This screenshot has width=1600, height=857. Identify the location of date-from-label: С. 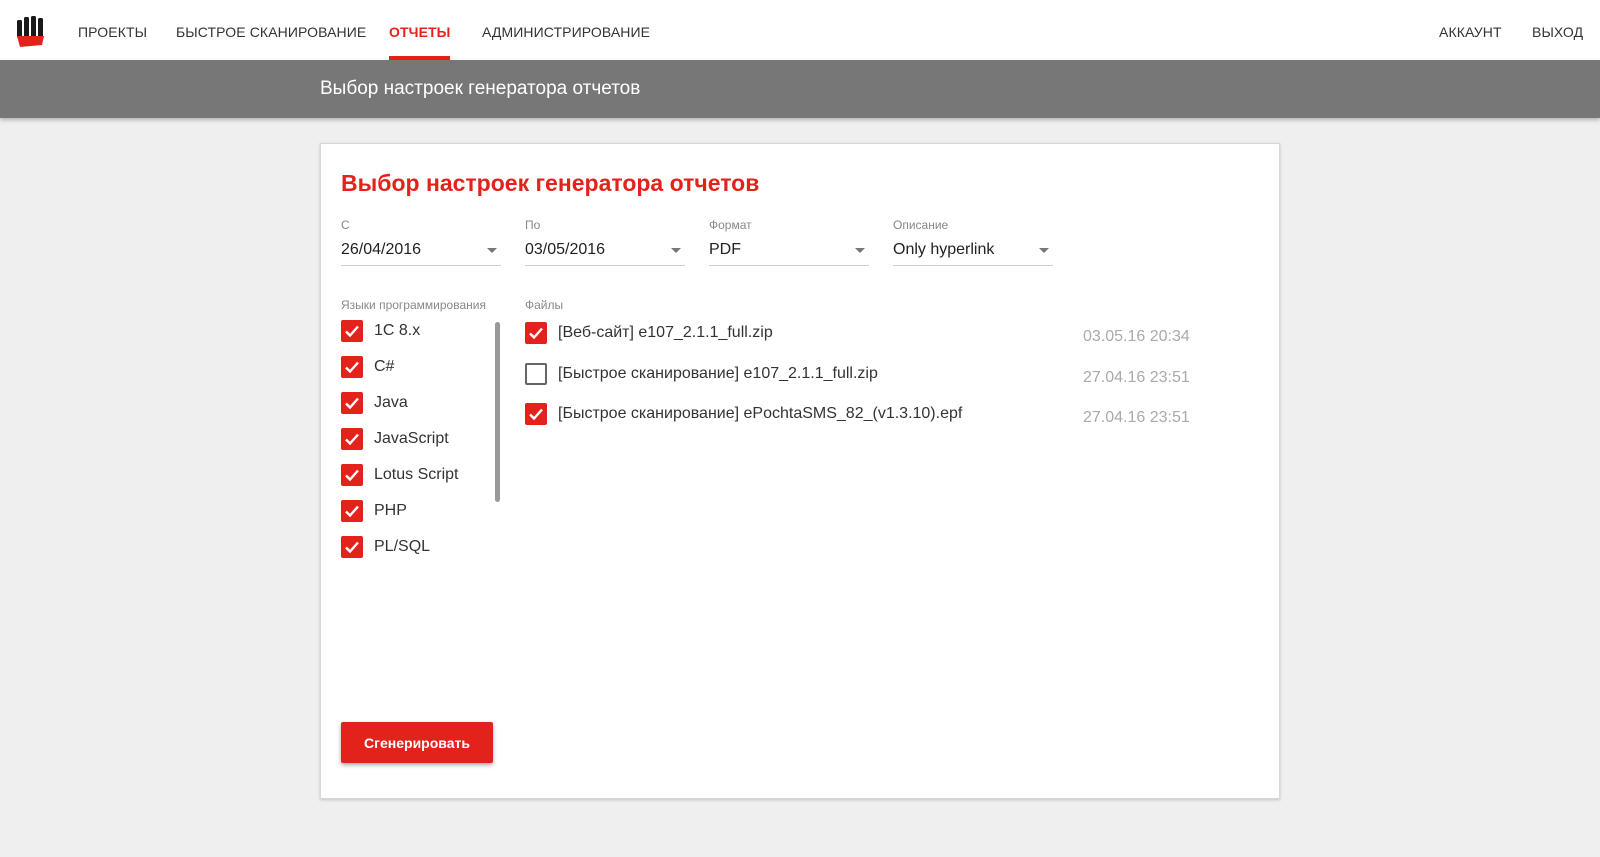
(345, 225).